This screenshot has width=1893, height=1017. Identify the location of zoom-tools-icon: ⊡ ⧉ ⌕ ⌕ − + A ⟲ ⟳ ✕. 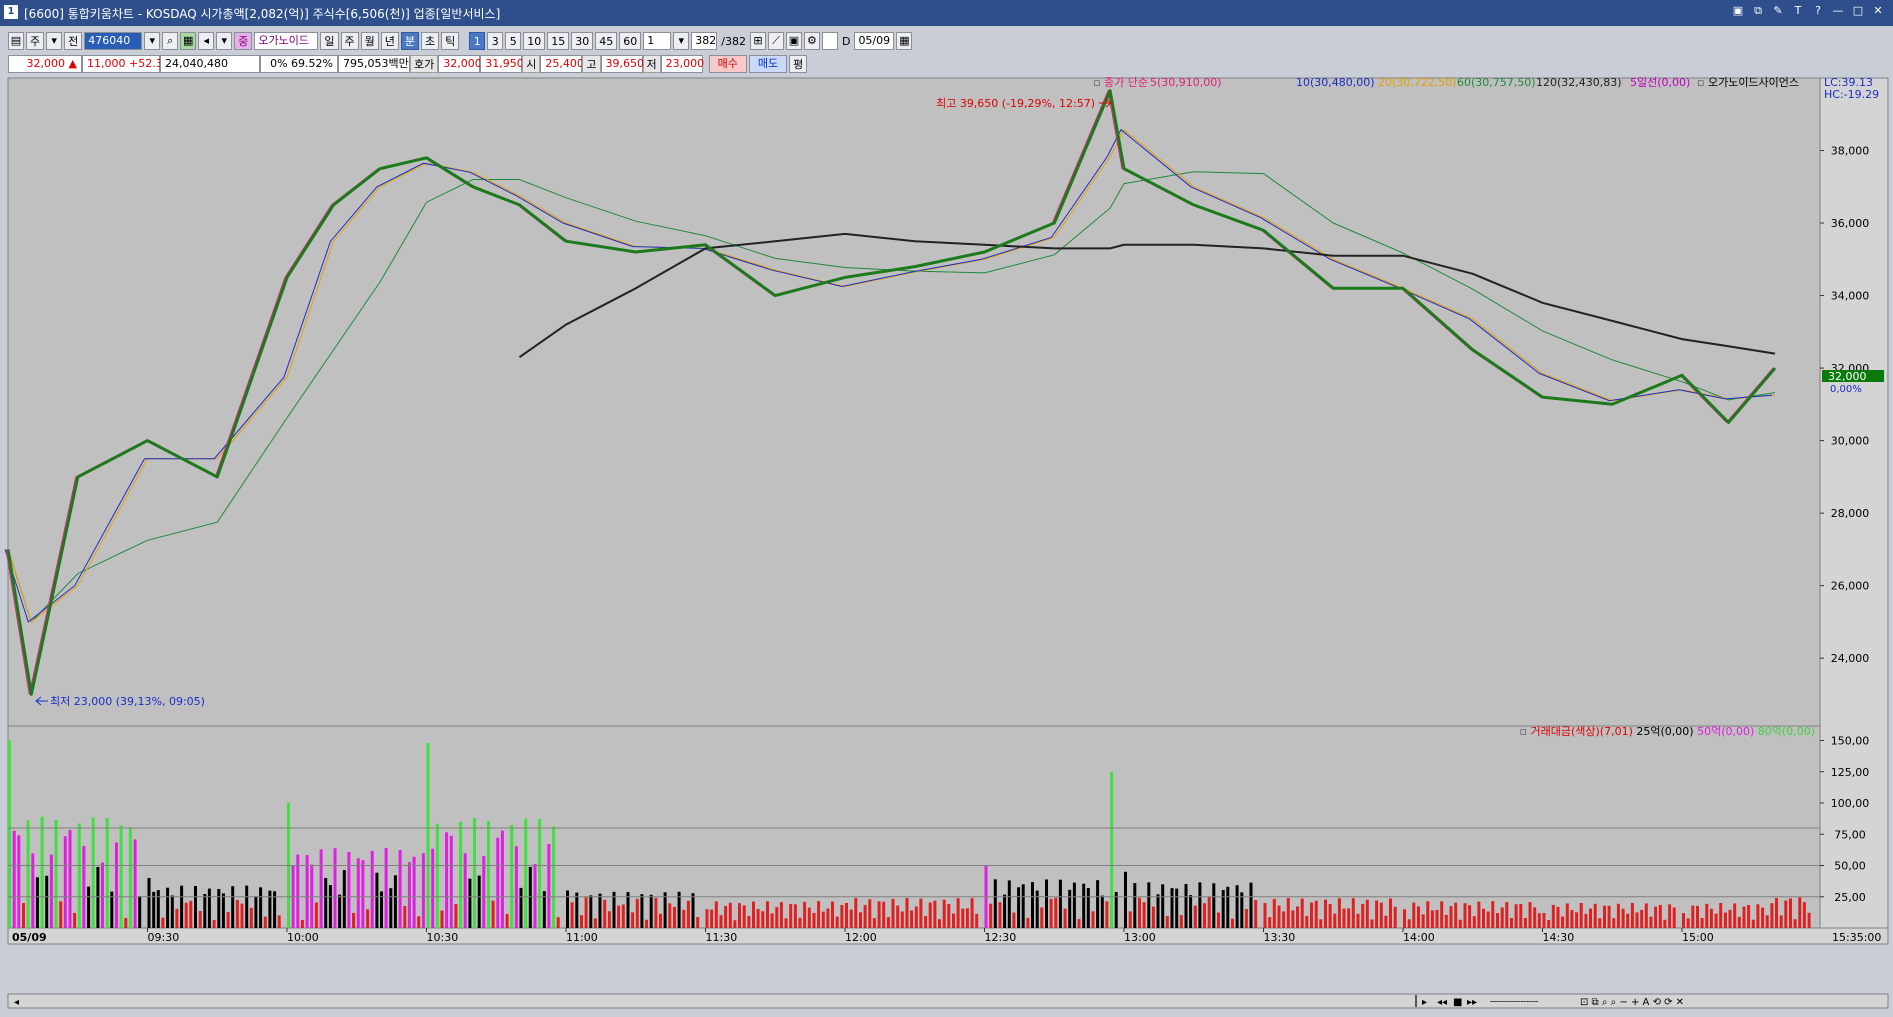
(1632, 1002).